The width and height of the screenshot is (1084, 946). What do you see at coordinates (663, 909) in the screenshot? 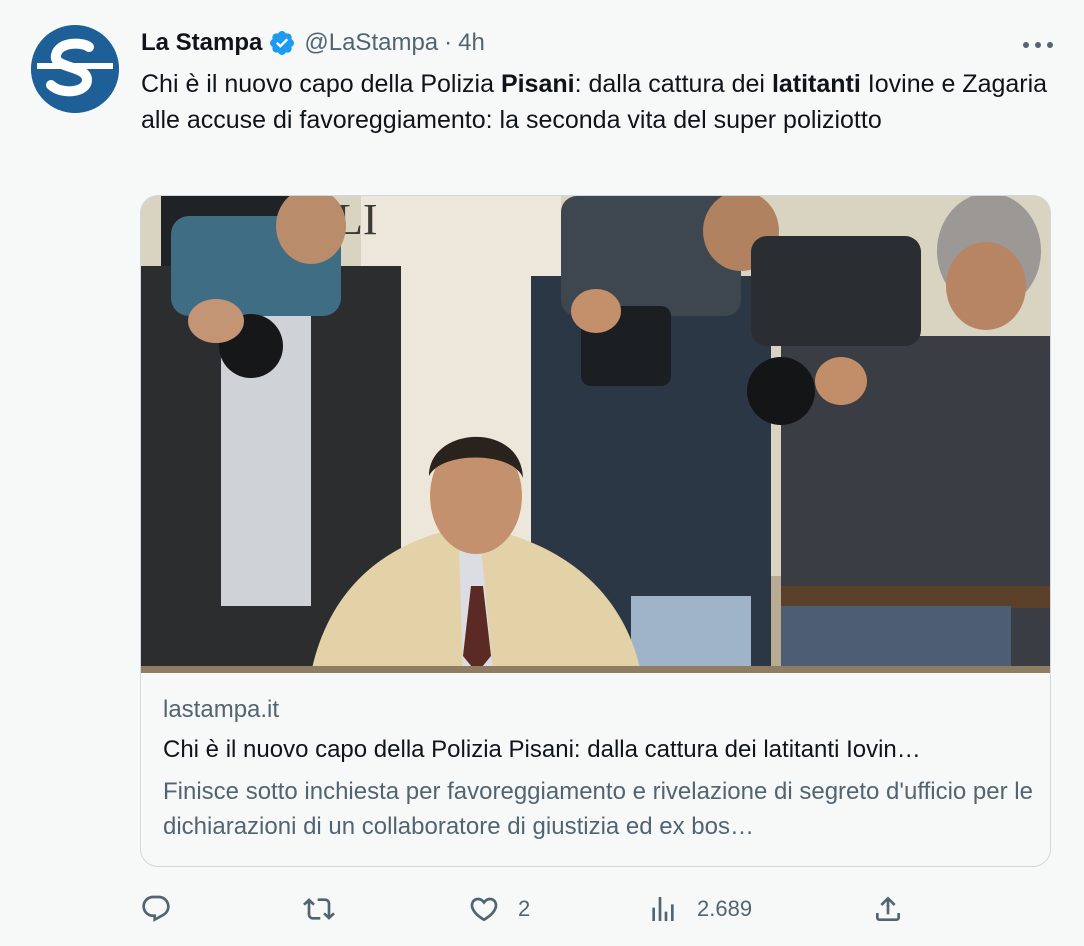
I see `views-icon` at bounding box center [663, 909].